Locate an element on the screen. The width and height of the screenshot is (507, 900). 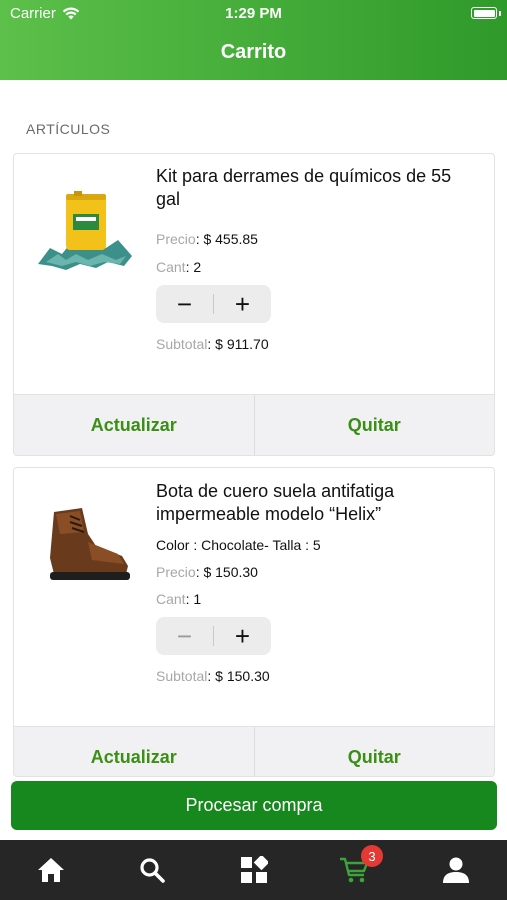
tab-home is located at coordinates (51, 870).